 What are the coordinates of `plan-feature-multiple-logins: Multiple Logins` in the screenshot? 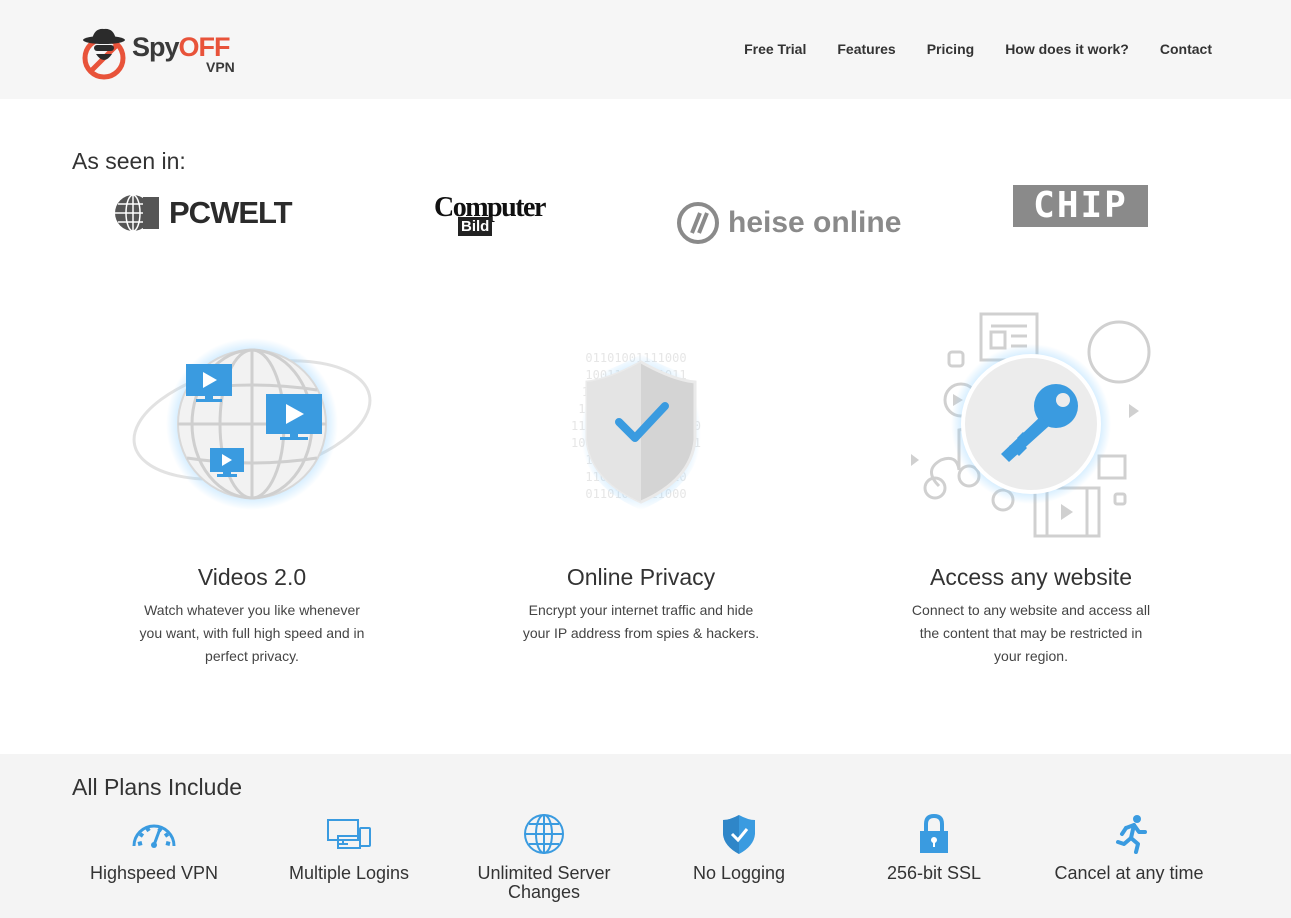 It's located at (349, 848).